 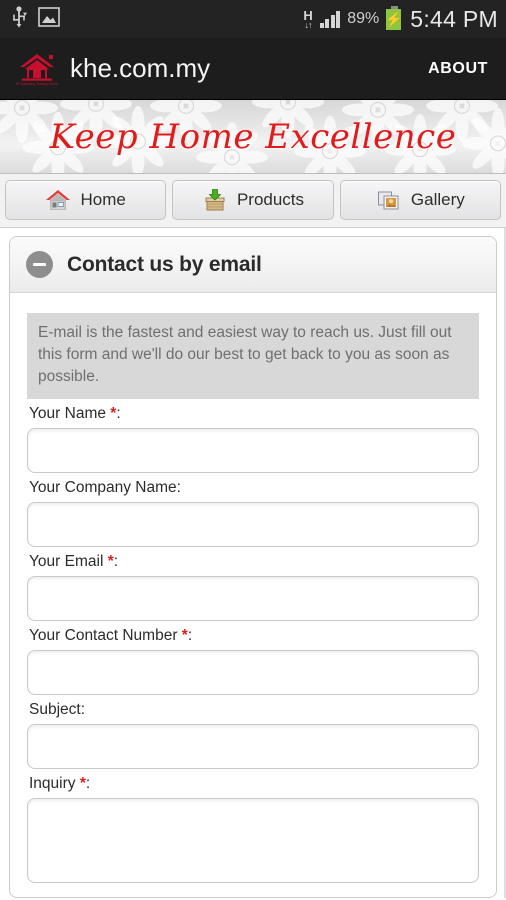 I want to click on about-button: ABOUT, so click(x=458, y=69).